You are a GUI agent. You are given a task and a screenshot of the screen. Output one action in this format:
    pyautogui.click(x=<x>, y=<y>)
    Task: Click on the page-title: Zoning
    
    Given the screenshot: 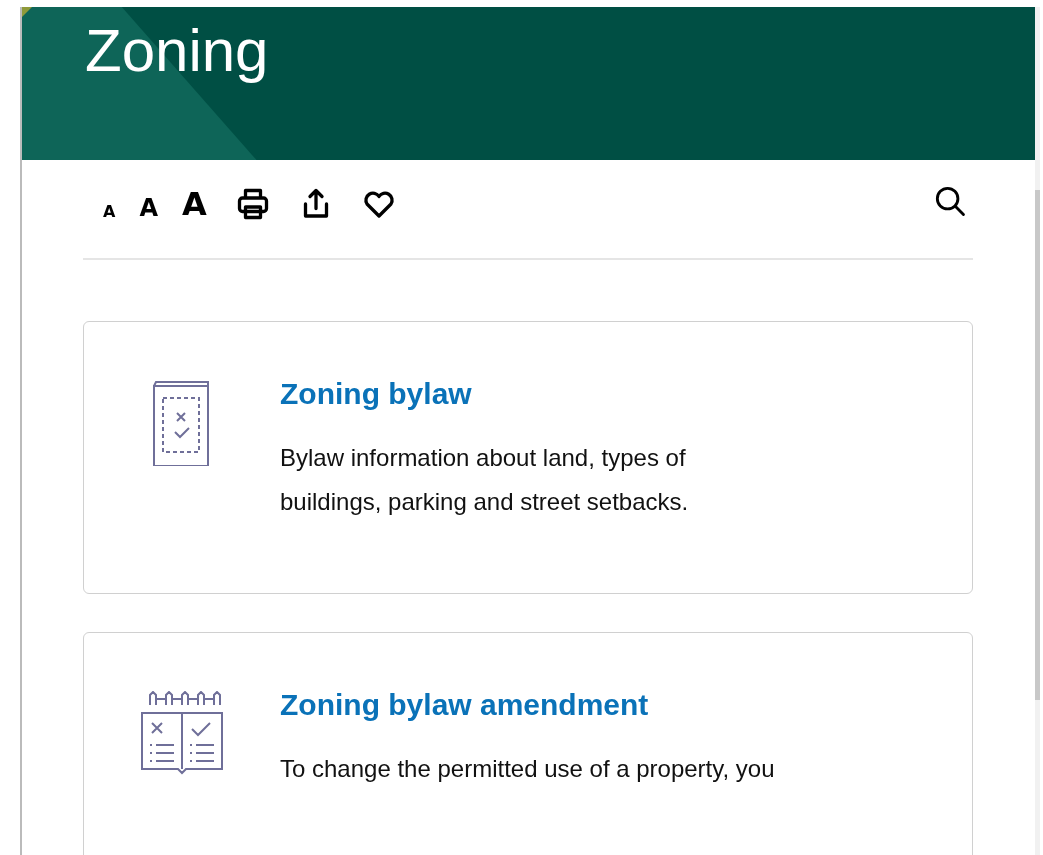 What is the action you would take?
    pyautogui.click(x=177, y=51)
    